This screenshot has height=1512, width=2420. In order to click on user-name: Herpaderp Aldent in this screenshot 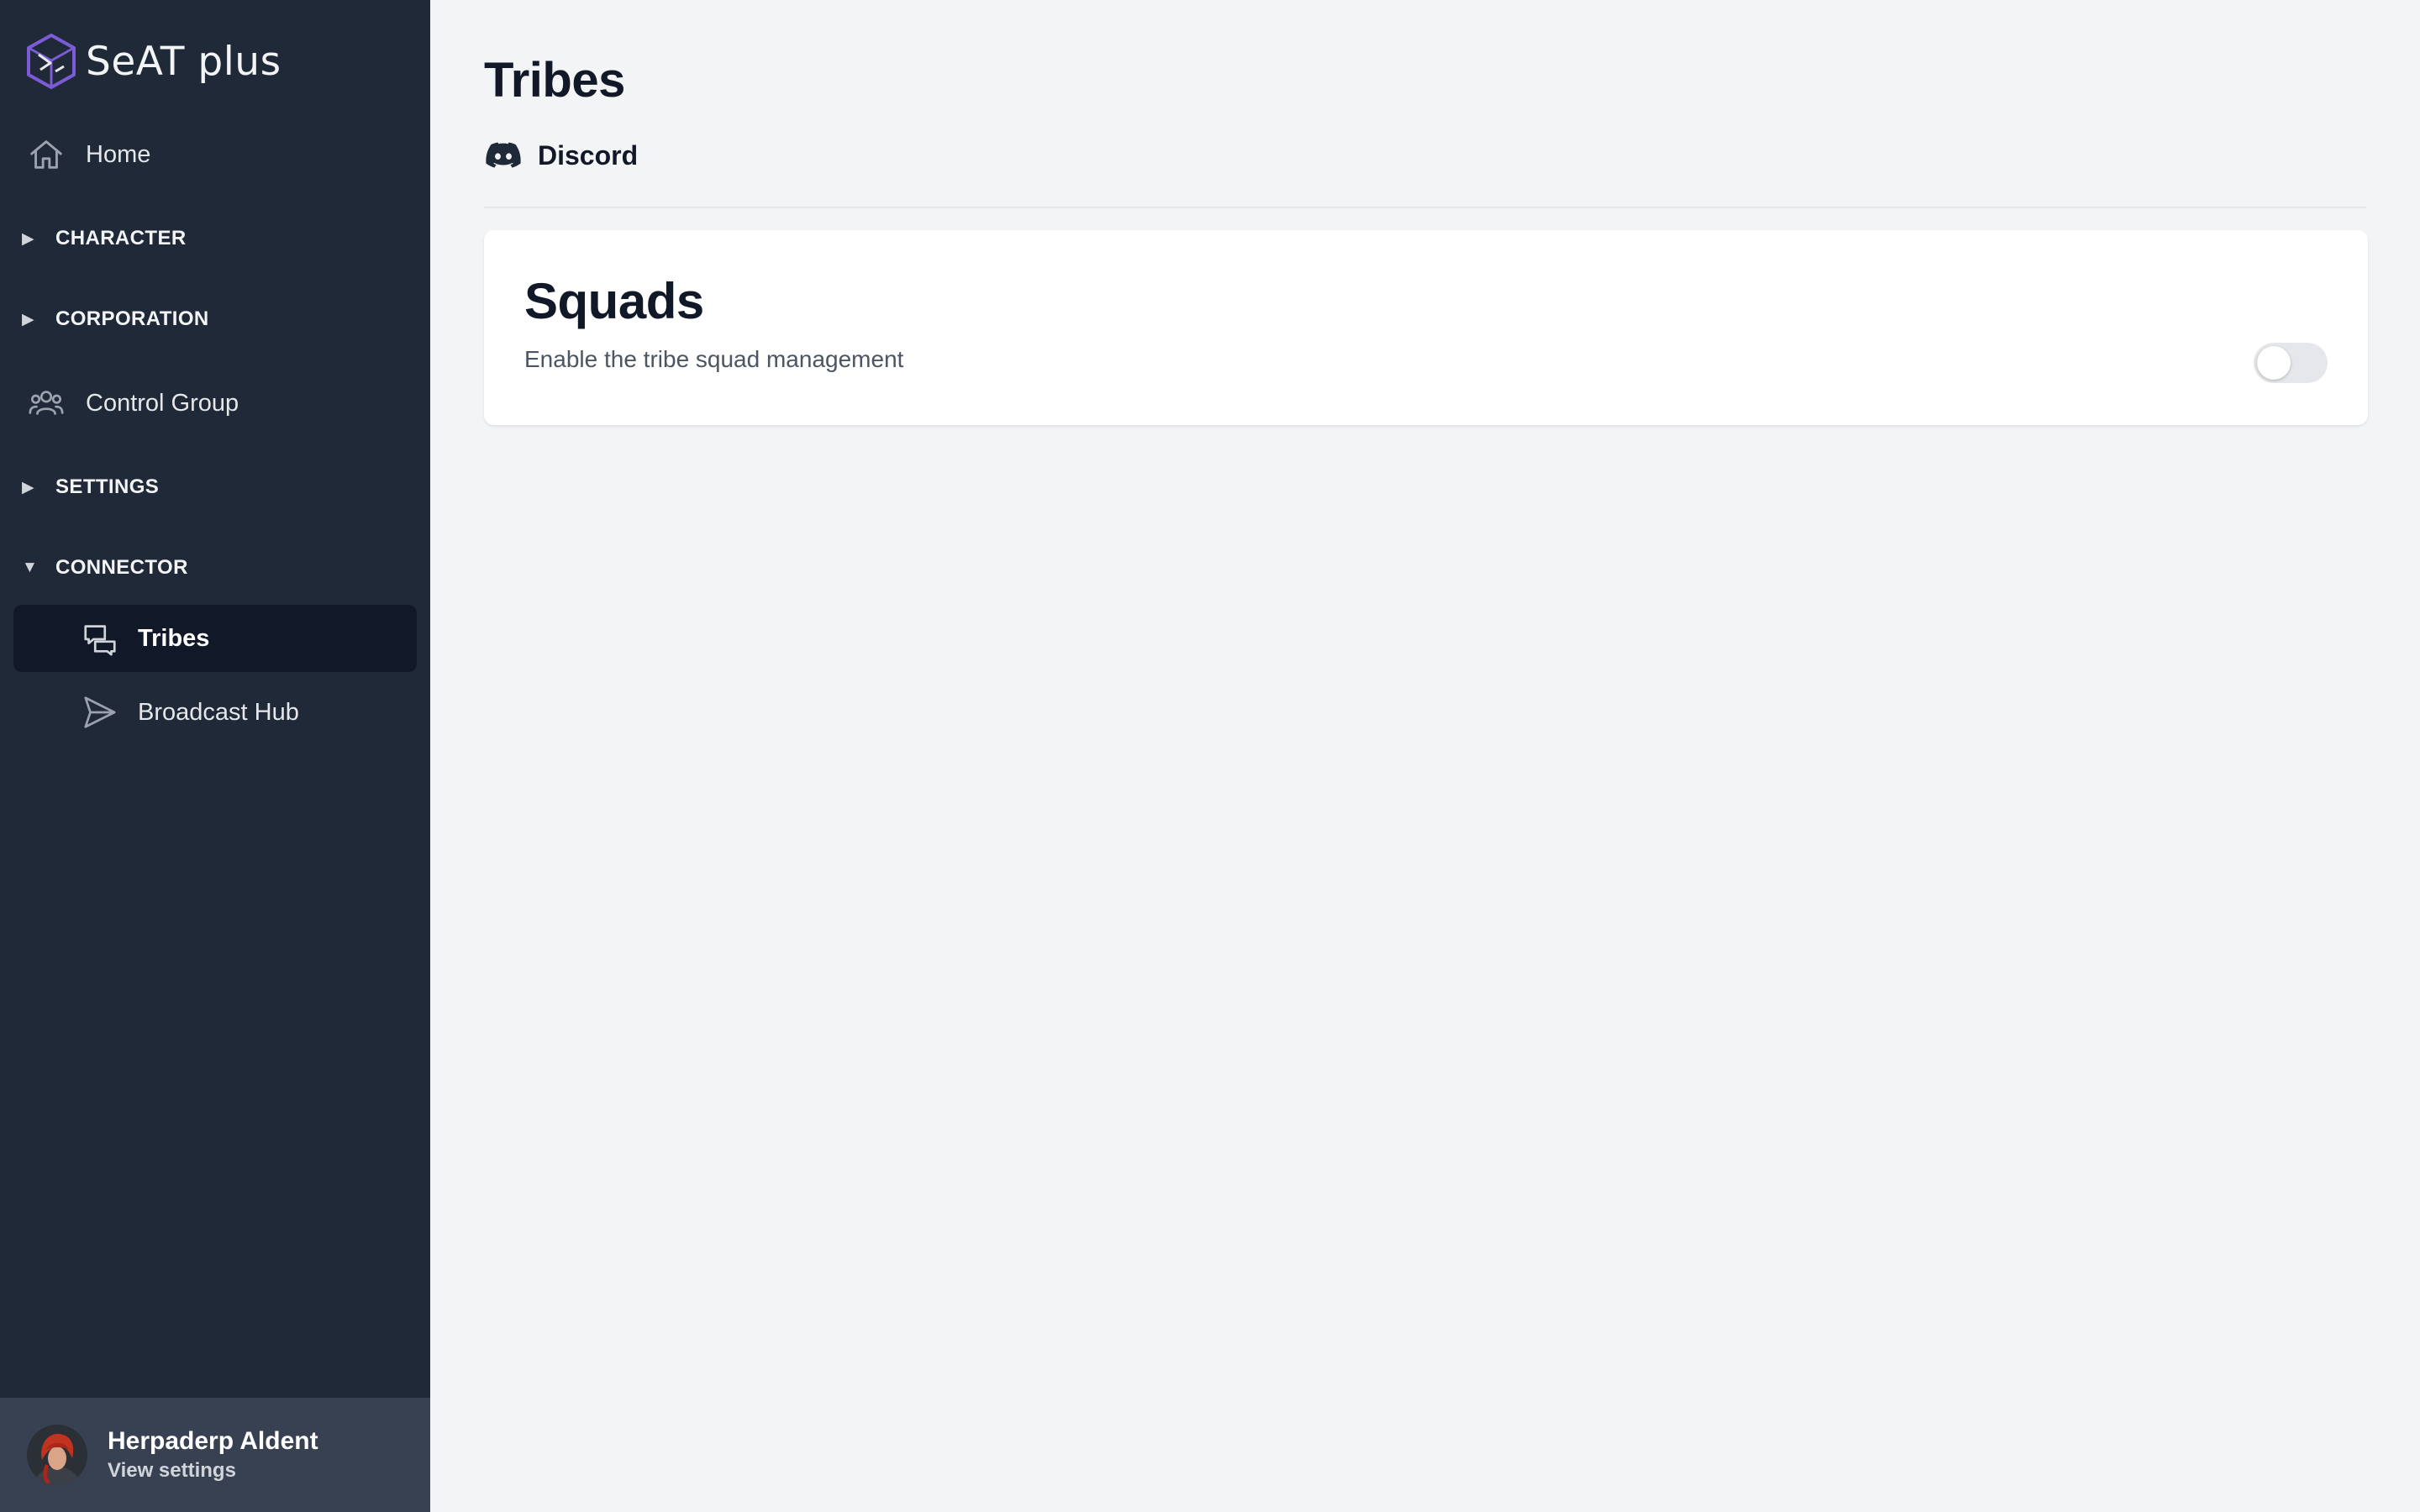, I will do `click(213, 1441)`.